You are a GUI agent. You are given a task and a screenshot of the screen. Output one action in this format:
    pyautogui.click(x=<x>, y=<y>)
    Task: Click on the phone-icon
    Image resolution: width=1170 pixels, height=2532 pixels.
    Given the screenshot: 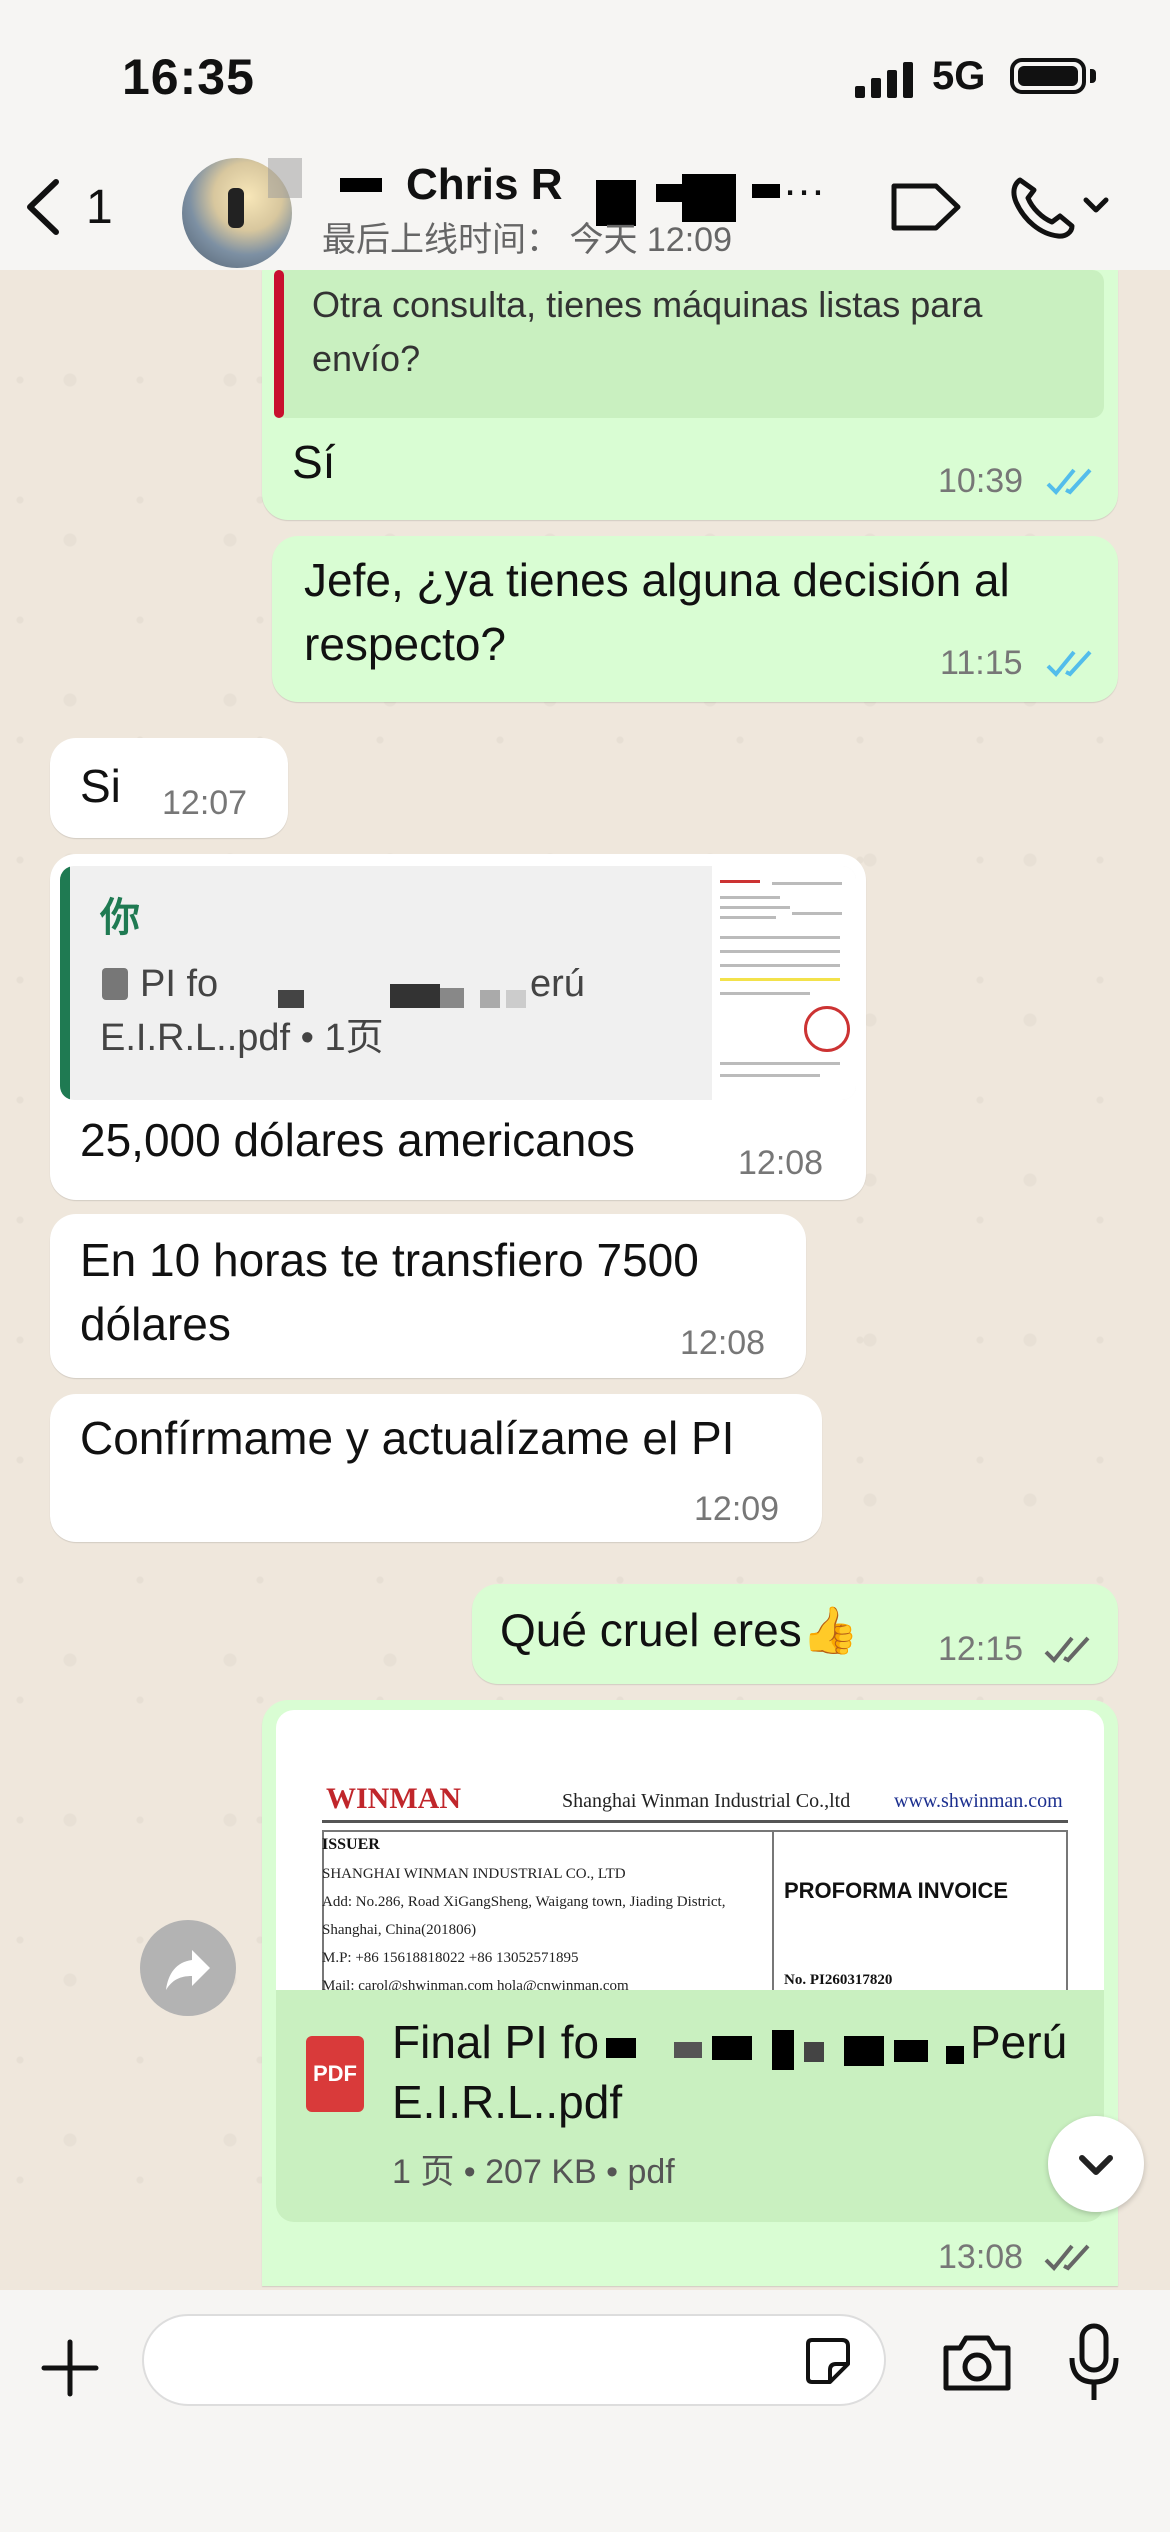 What is the action you would take?
    pyautogui.click(x=1061, y=206)
    